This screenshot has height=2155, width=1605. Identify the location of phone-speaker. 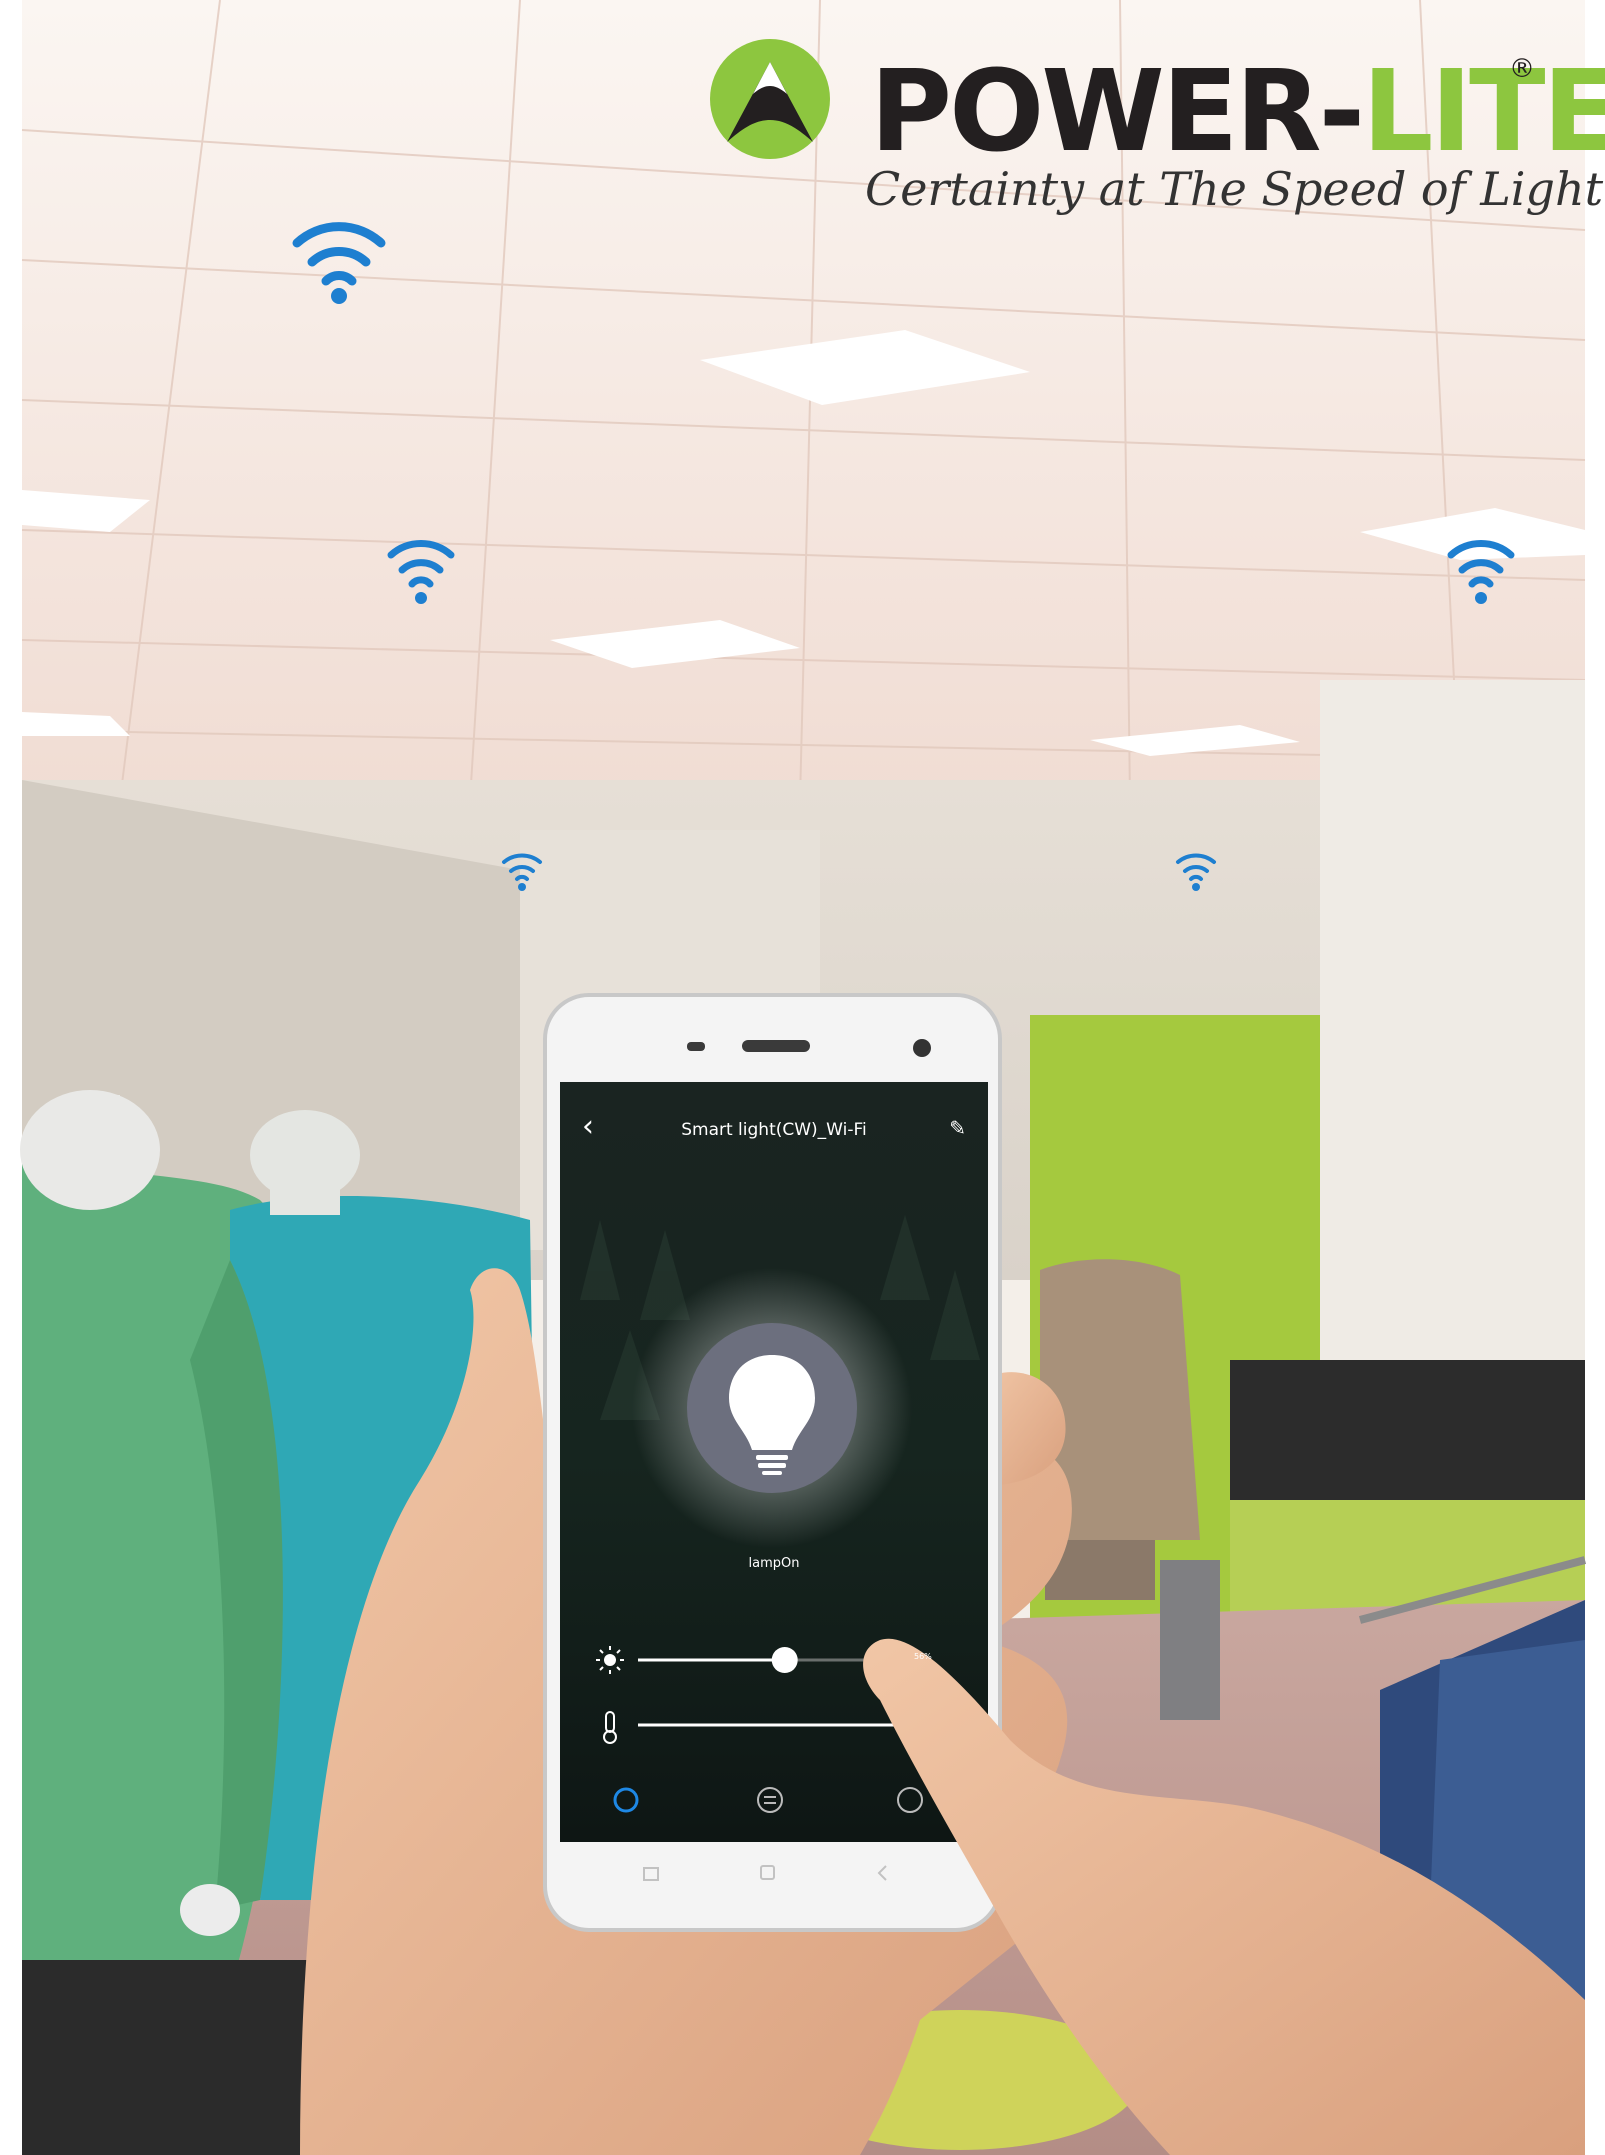
(776, 1046).